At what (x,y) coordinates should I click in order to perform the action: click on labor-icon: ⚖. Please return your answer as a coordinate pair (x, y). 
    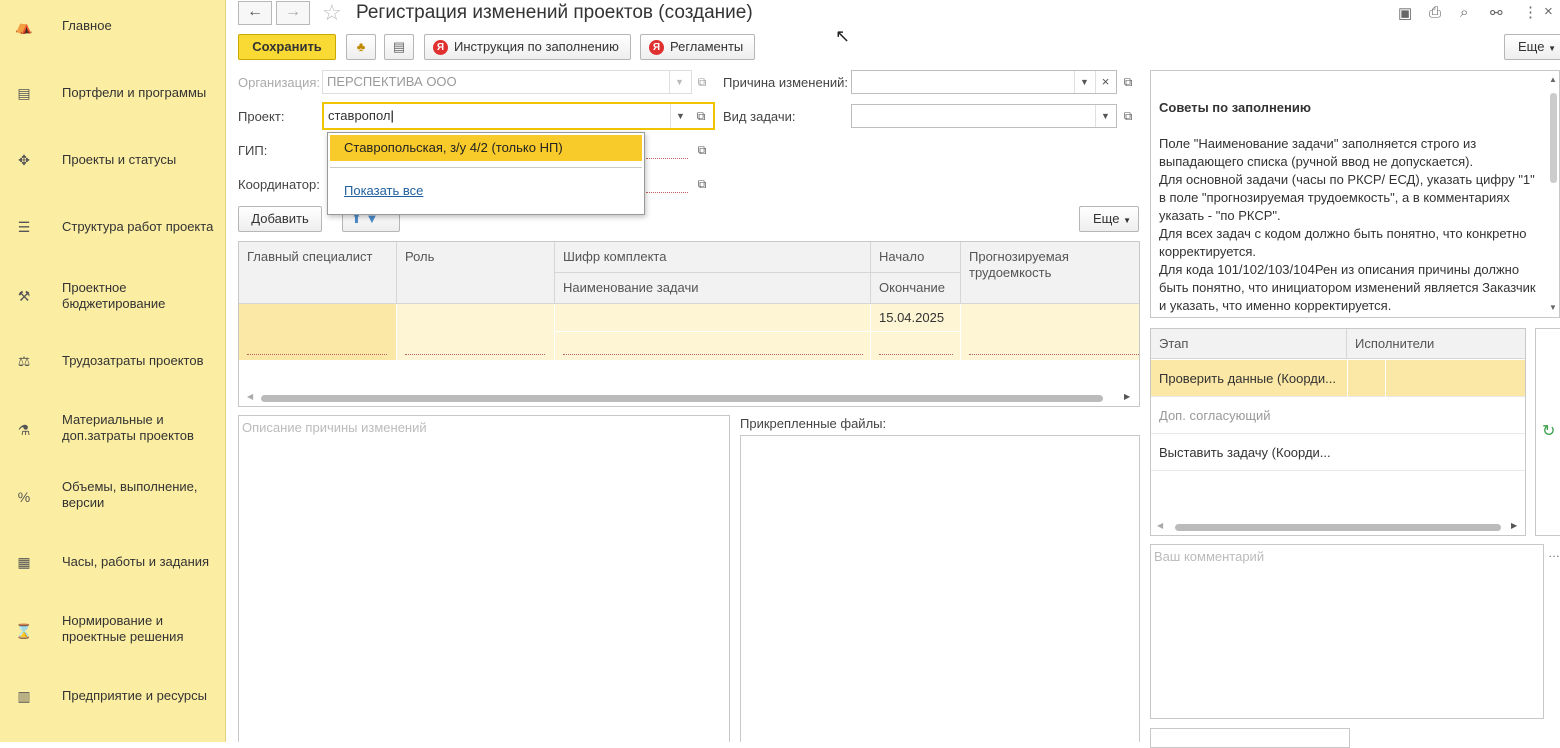
    Looking at the image, I should click on (24, 361).